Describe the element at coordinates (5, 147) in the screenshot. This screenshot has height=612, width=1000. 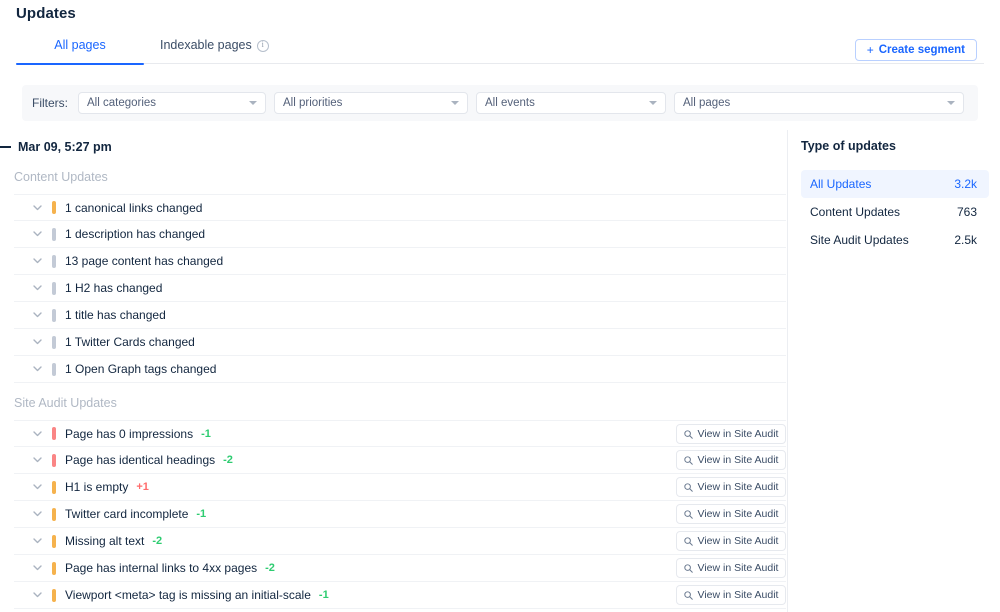
I see `collapse-minus-icon` at that location.